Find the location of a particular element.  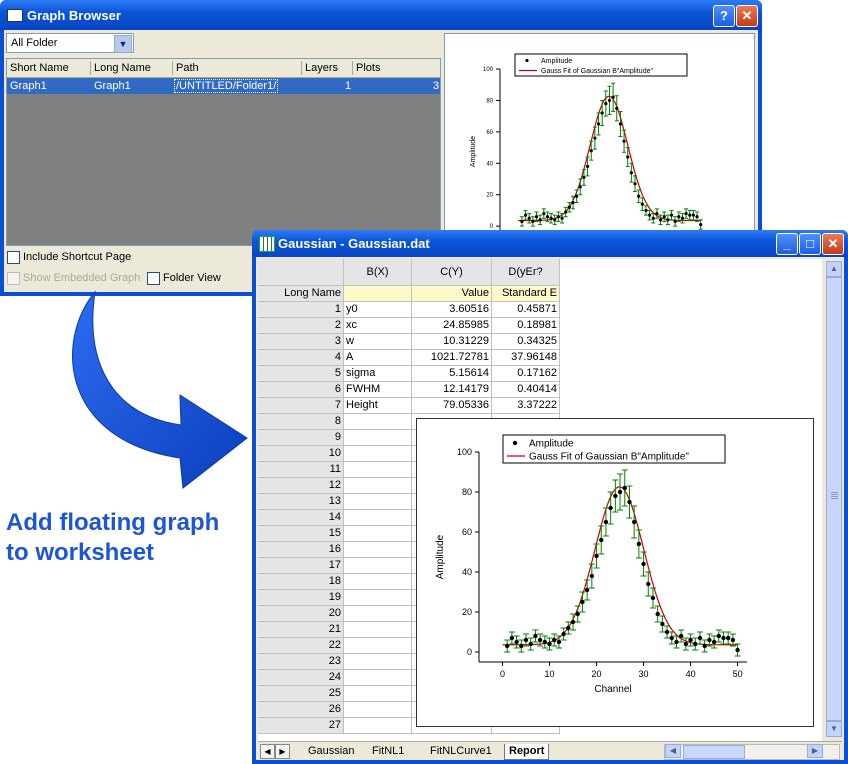

tab-fitnl1: FitNL1 is located at coordinates (388, 751).